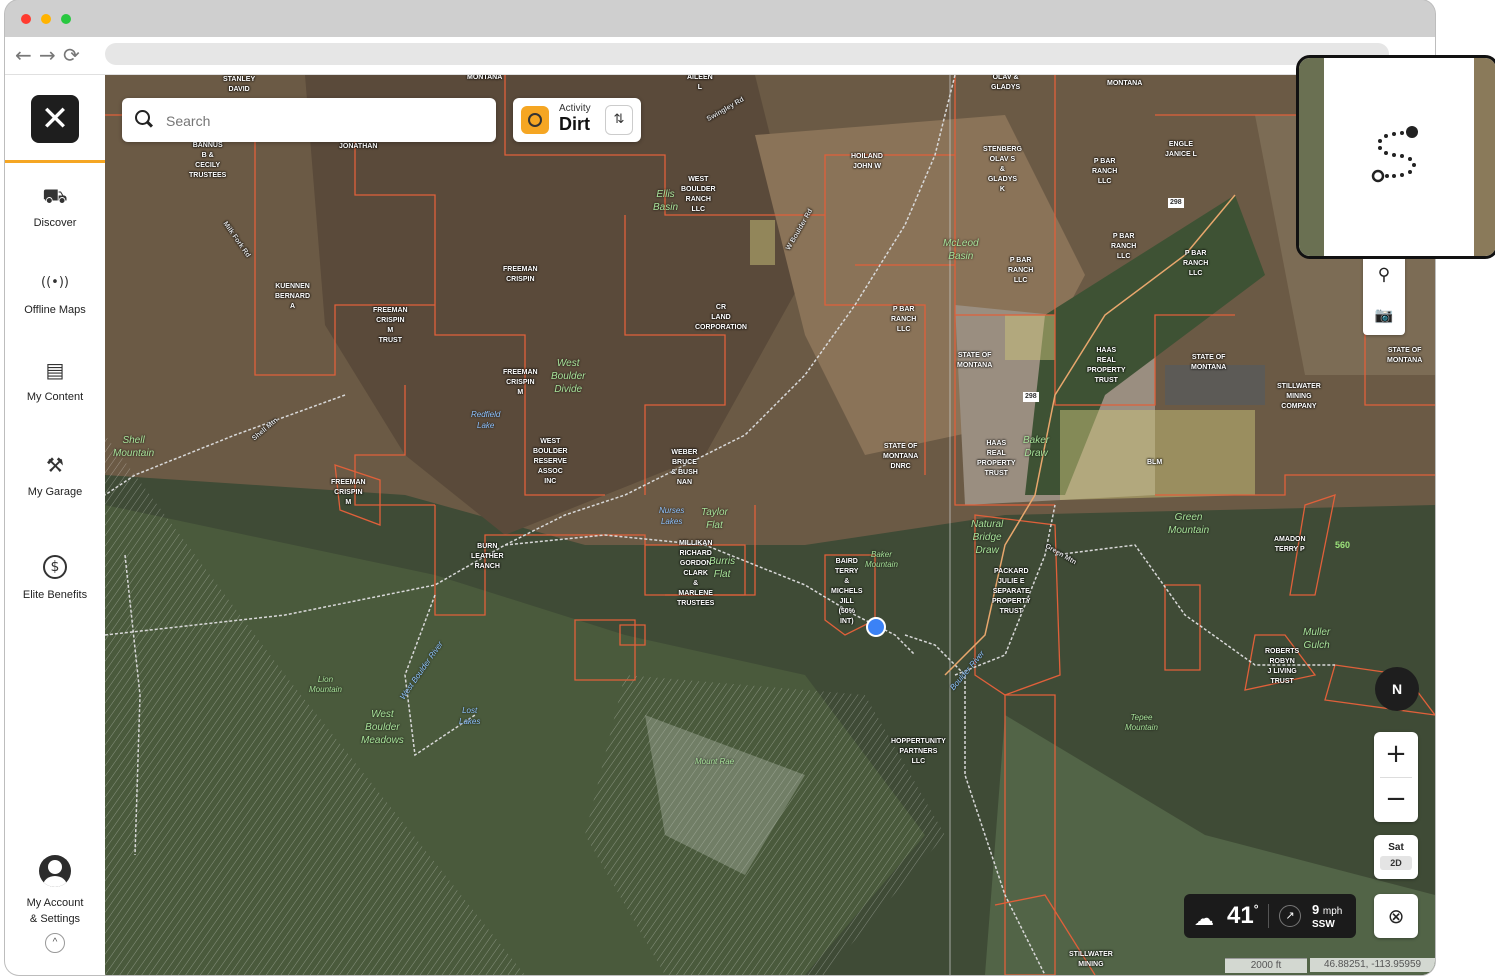 This screenshot has width=1495, height=979. What do you see at coordinates (619, 120) in the screenshot?
I see `filter-sliders-icon: ⇅` at bounding box center [619, 120].